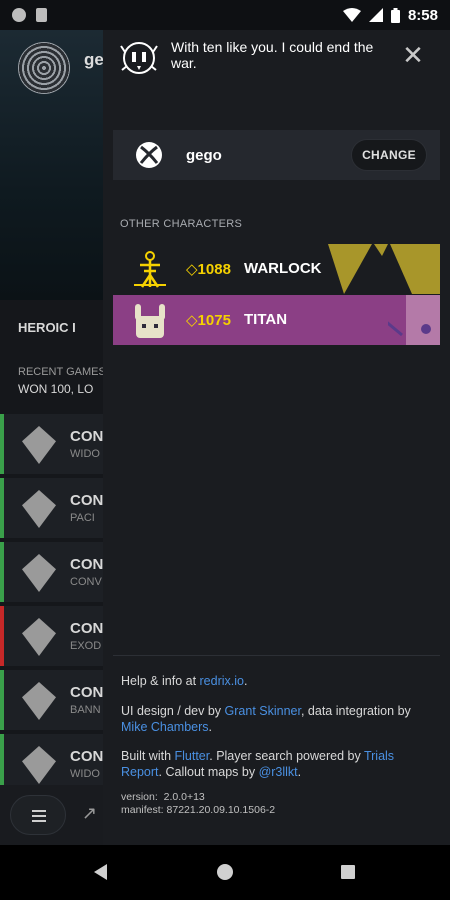 The image size is (450, 900). I want to click on change-account-button: CHANGE, so click(389, 155).